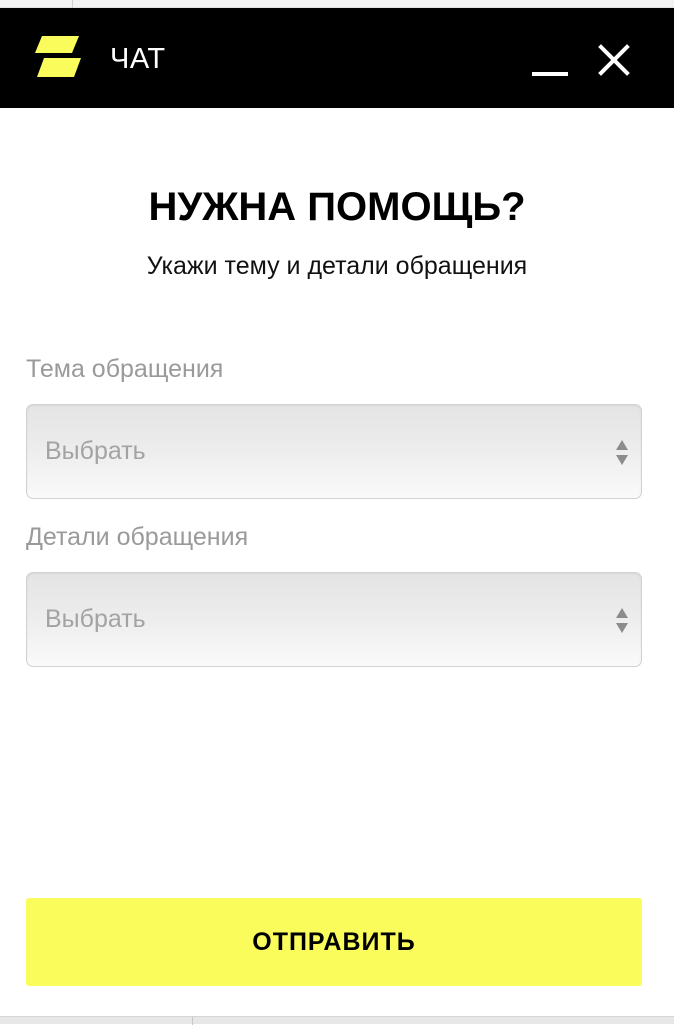 This screenshot has width=674, height=1025. What do you see at coordinates (334, 451) in the screenshot?
I see `topic-select: Выбрать` at bounding box center [334, 451].